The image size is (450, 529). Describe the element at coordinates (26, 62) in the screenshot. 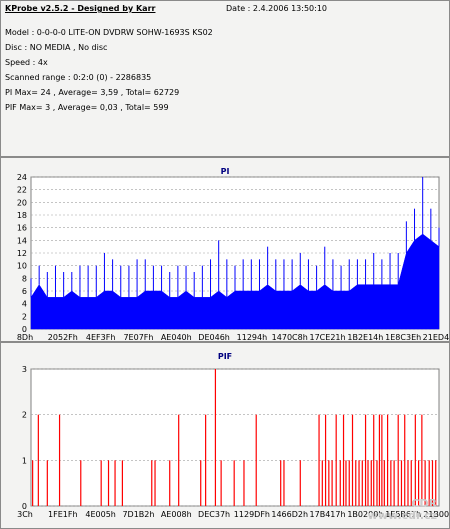

I see `scan-speed: Speed : 4x` at that location.